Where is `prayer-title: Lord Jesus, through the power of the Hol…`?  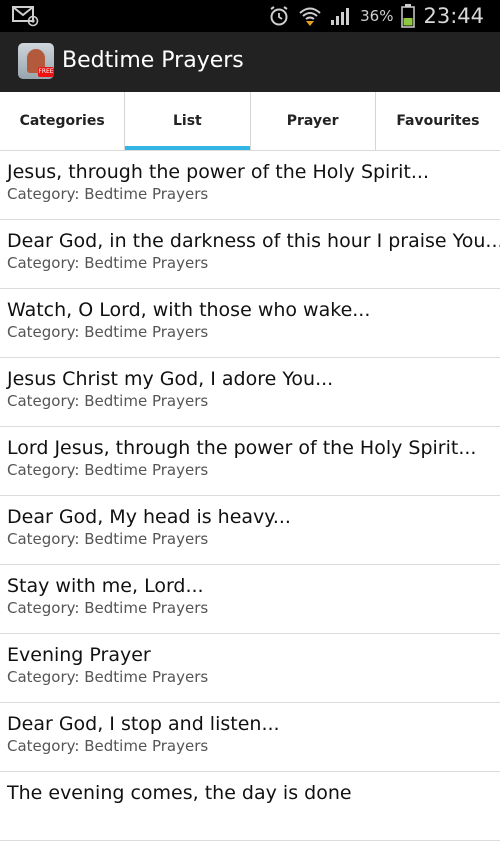 prayer-title: Lord Jesus, through the power of the Hol… is located at coordinates (242, 448).